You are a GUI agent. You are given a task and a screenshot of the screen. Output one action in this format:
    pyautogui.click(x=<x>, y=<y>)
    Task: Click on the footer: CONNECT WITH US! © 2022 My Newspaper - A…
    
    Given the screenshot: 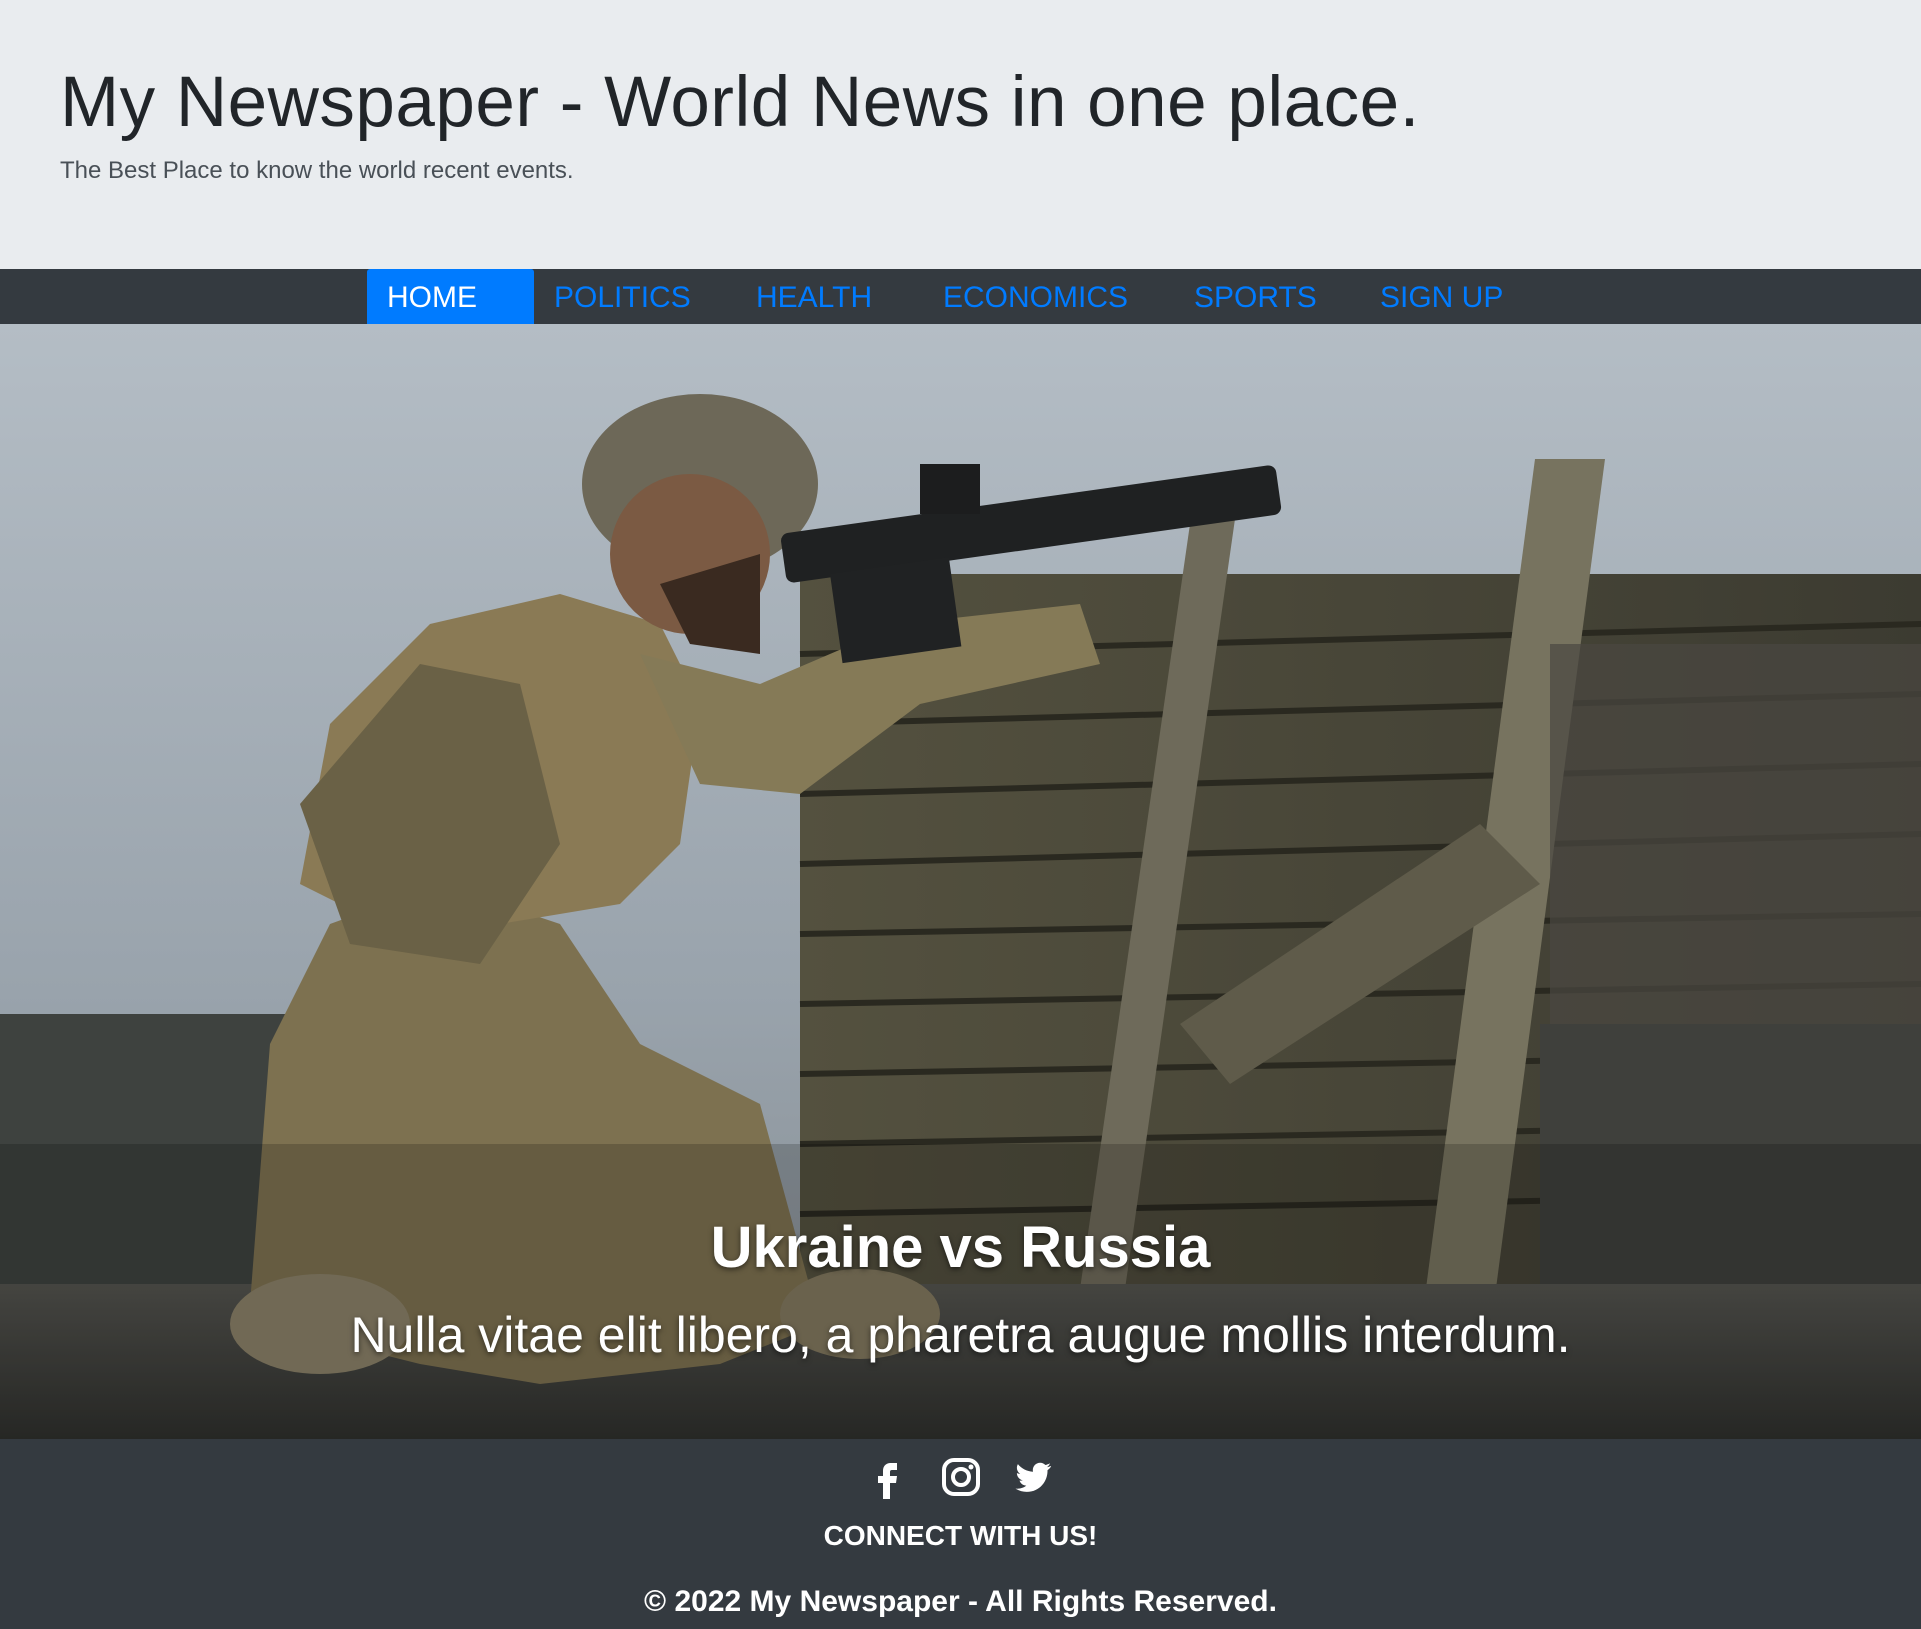 What is the action you would take?
    pyautogui.click(x=960, y=1534)
    